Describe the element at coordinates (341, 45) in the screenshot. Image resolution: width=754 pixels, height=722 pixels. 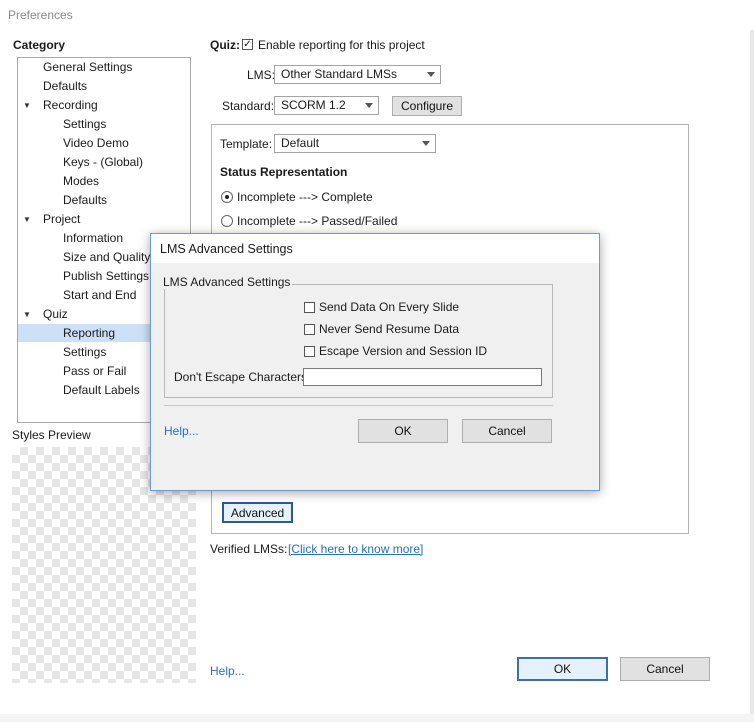
I see `enable-reporting-label: Enable reporting for this project` at that location.